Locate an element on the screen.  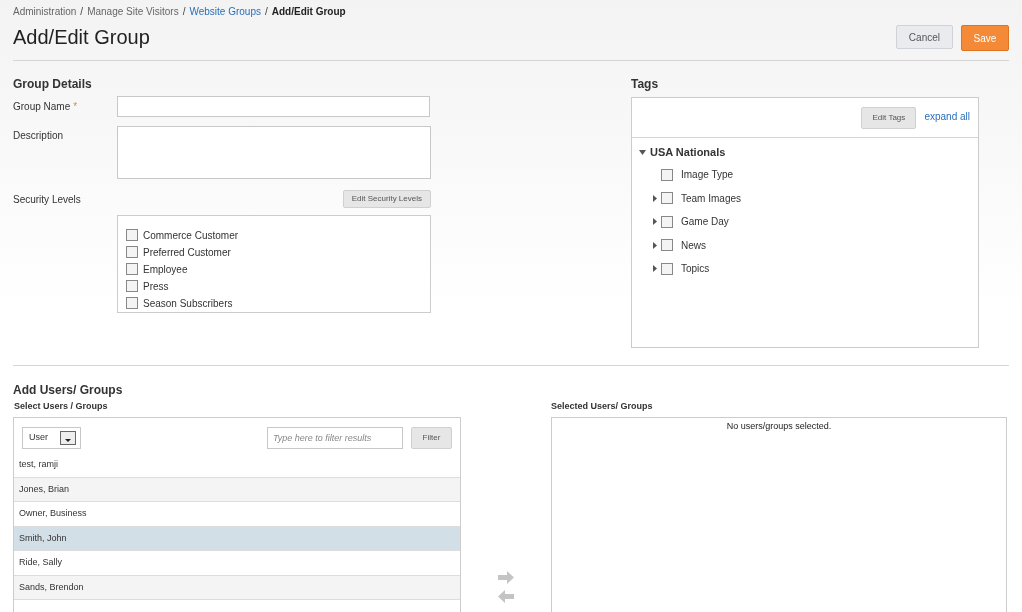
tree-node-label: Image Type is located at coordinates (707, 175).